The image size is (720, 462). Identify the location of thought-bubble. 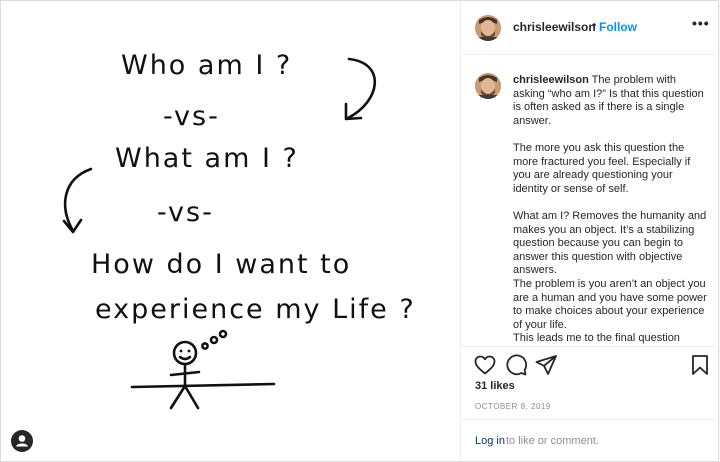
(214, 339).